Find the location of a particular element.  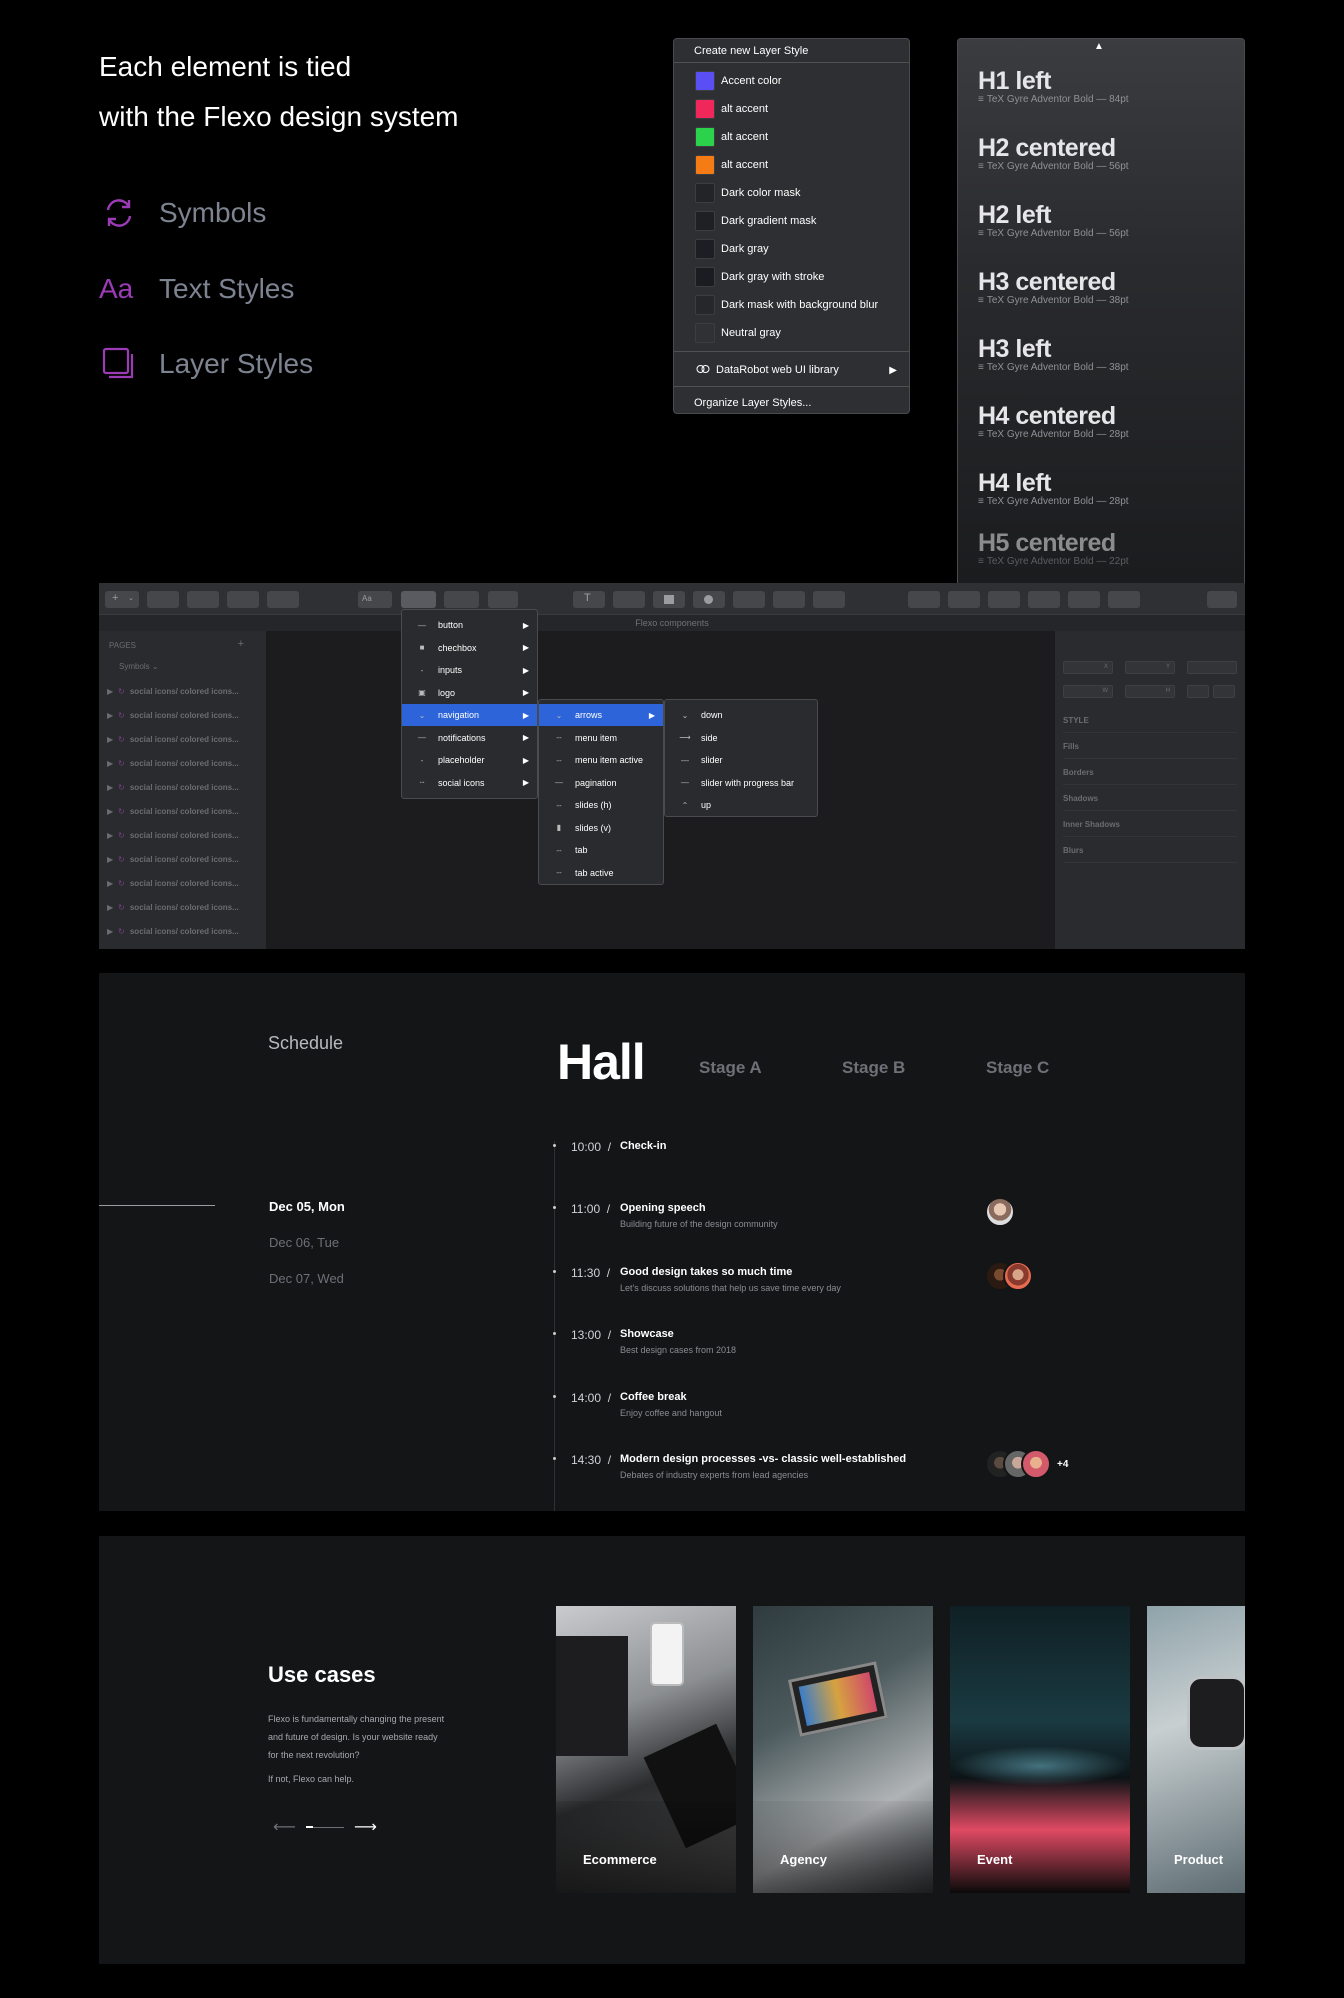

menu-item: ‐‐ slides (h) is located at coordinates (601, 805).